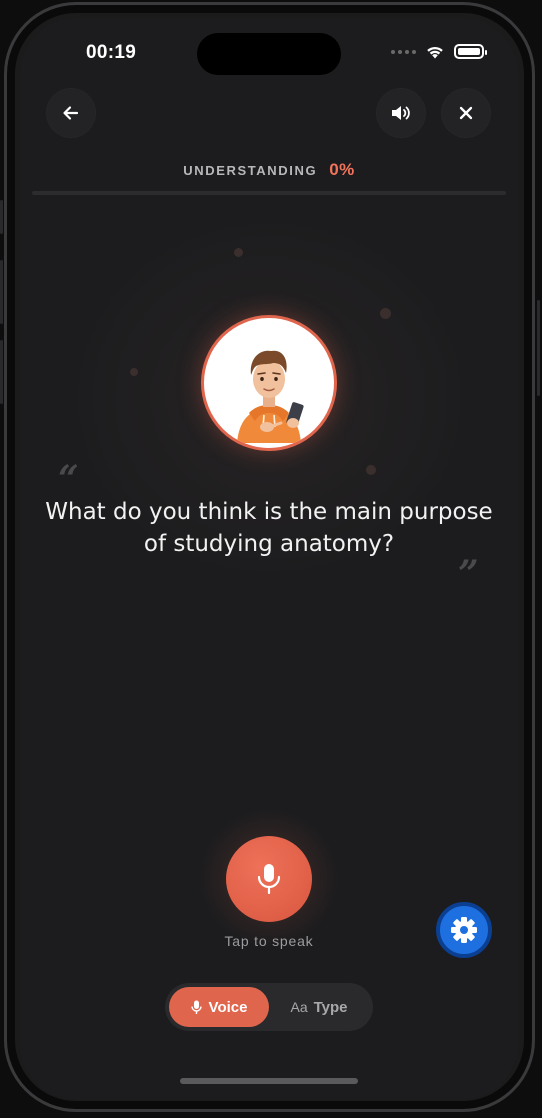 This screenshot has height=1118, width=542. Describe the element at coordinates (299, 1007) in the screenshot. I see `text-icon: Aa` at that location.